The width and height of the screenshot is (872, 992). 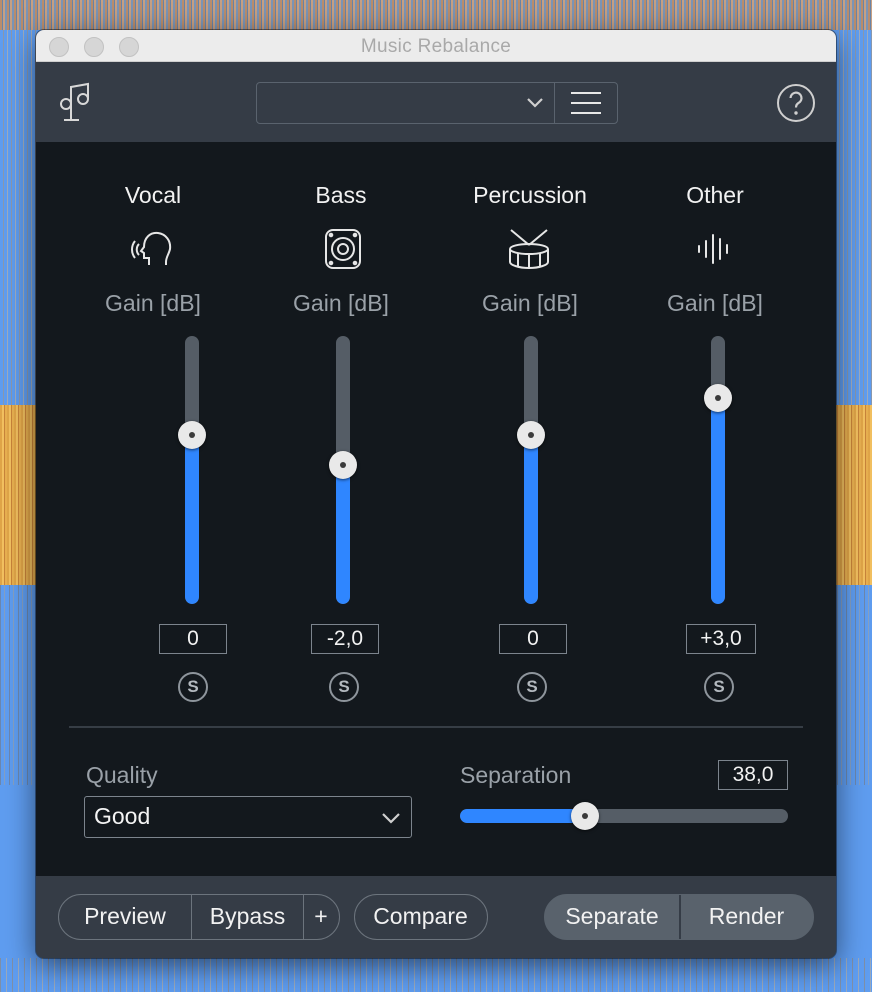 What do you see at coordinates (125, 917) in the screenshot?
I see `preview-button: Preview` at bounding box center [125, 917].